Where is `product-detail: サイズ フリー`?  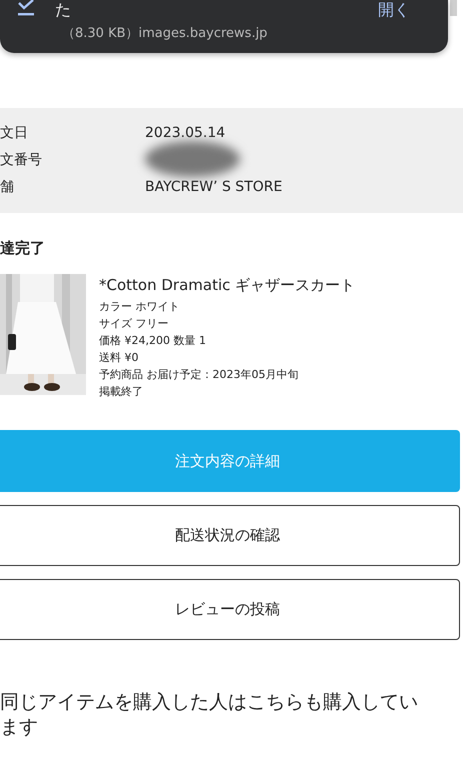
product-detail: サイズ フリー is located at coordinates (134, 324).